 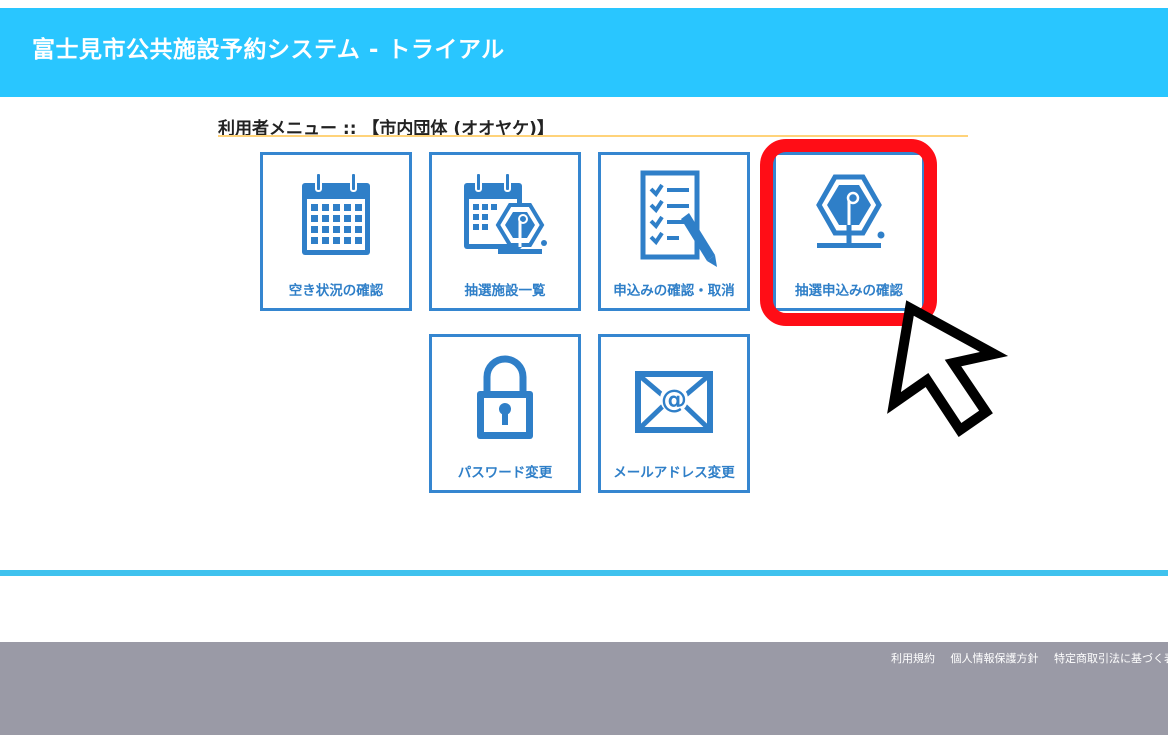 I want to click on tile-label: パスワード変更, so click(x=505, y=473).